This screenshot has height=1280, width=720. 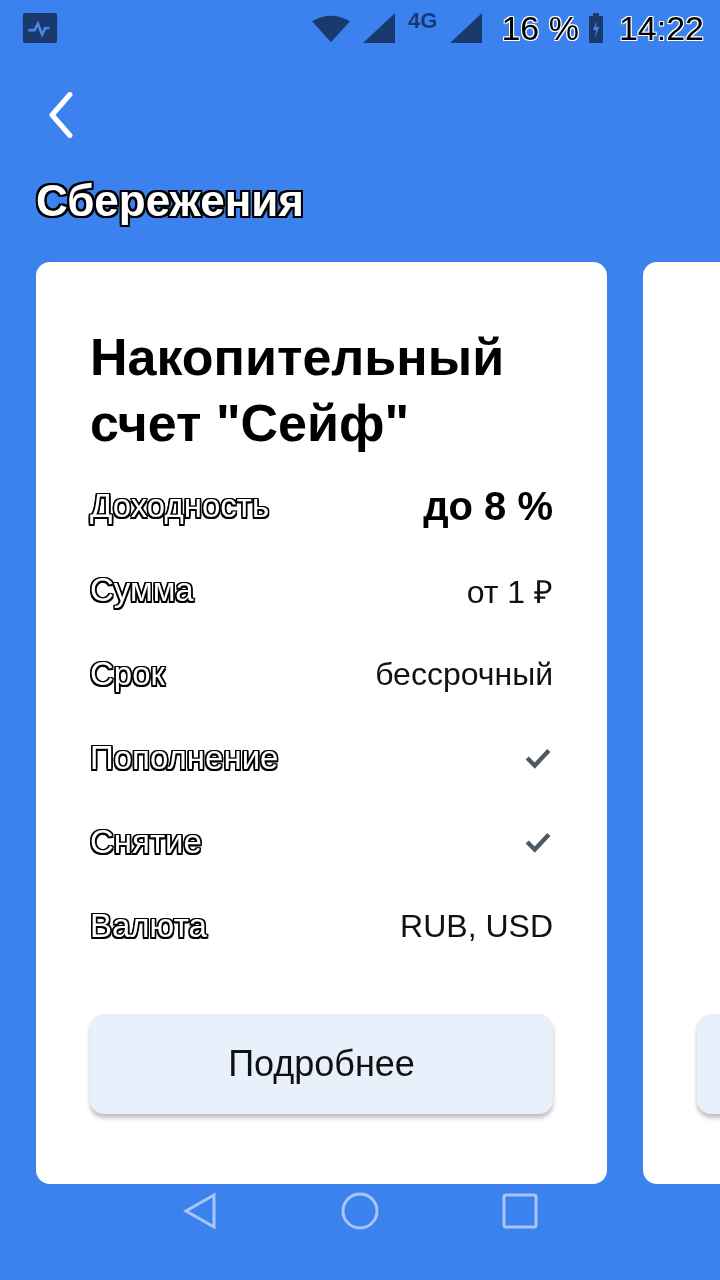 What do you see at coordinates (476, 926) in the screenshot?
I see `row-value: RUB, USD` at bounding box center [476, 926].